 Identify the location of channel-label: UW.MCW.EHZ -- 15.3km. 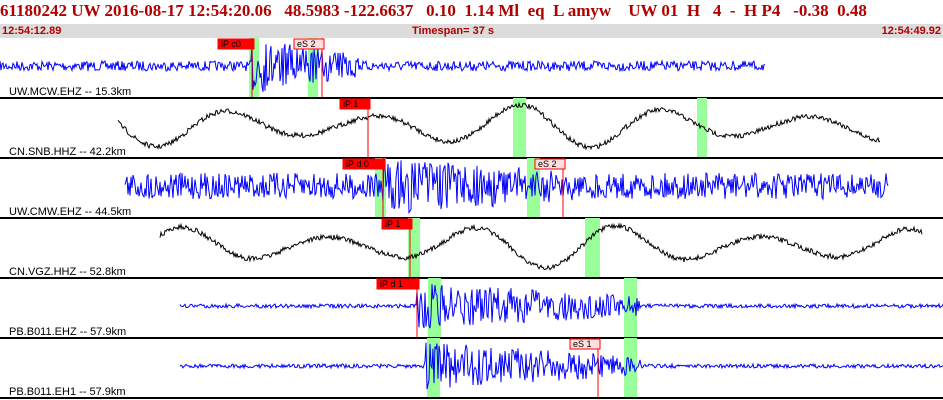
(70, 92).